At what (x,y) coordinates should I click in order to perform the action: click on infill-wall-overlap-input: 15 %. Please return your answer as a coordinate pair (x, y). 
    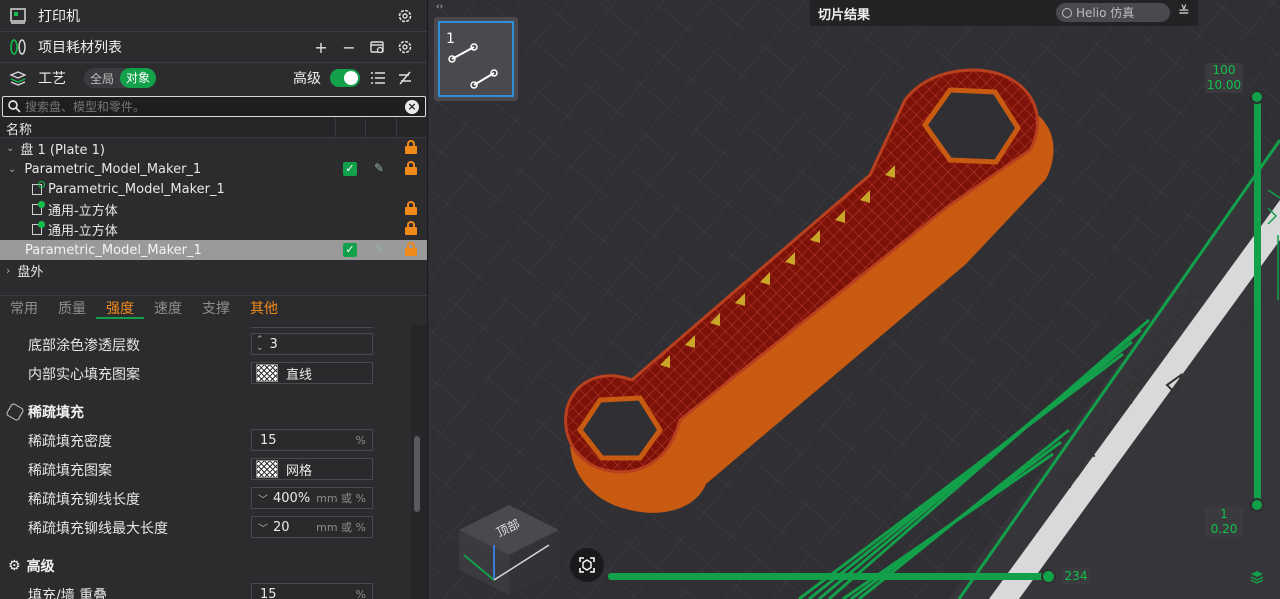
    Looking at the image, I should click on (312, 591).